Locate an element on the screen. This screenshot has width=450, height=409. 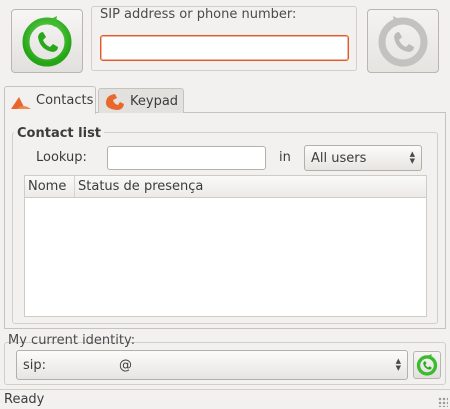
contacts-icon is located at coordinates (21, 102).